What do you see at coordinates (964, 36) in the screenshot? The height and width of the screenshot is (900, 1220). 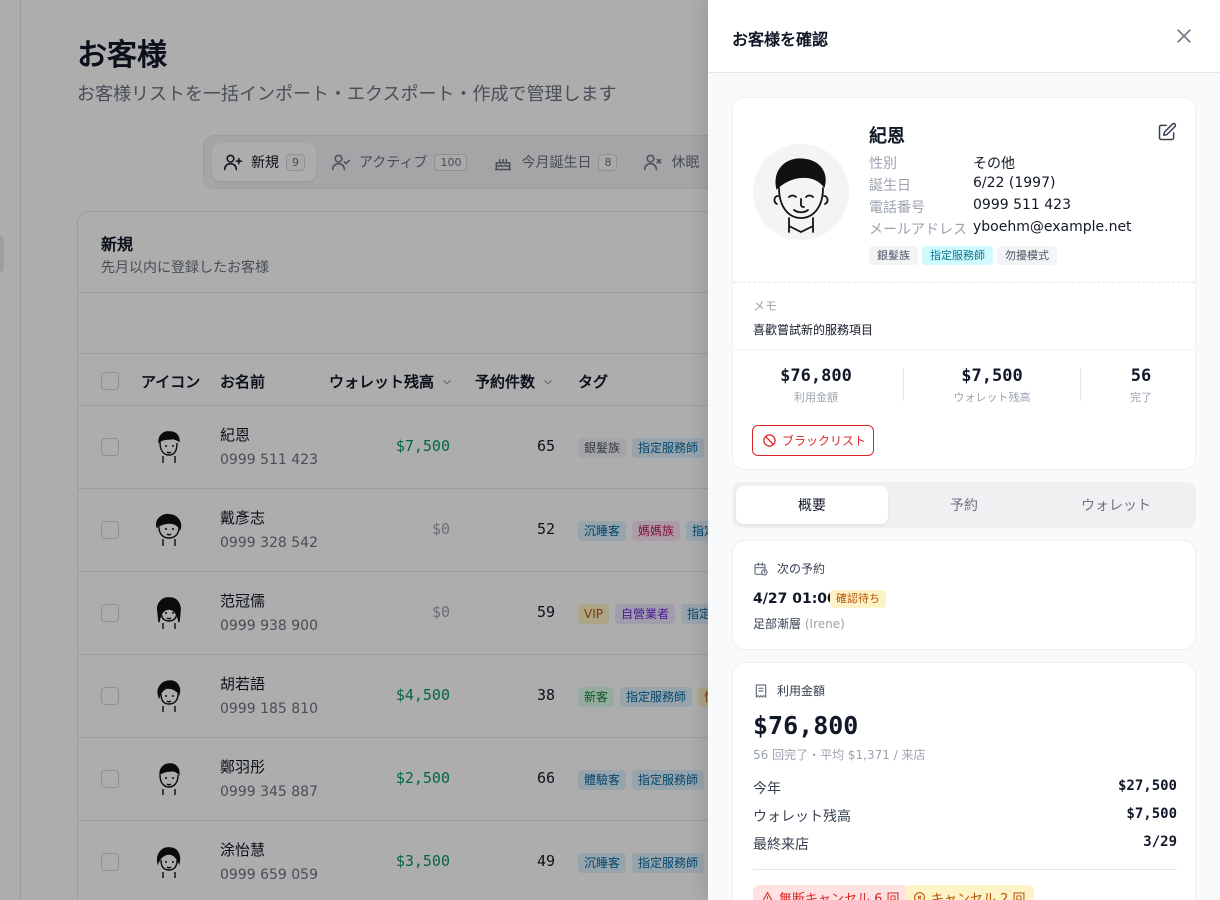 I see `panel-header: お客様を確認` at bounding box center [964, 36].